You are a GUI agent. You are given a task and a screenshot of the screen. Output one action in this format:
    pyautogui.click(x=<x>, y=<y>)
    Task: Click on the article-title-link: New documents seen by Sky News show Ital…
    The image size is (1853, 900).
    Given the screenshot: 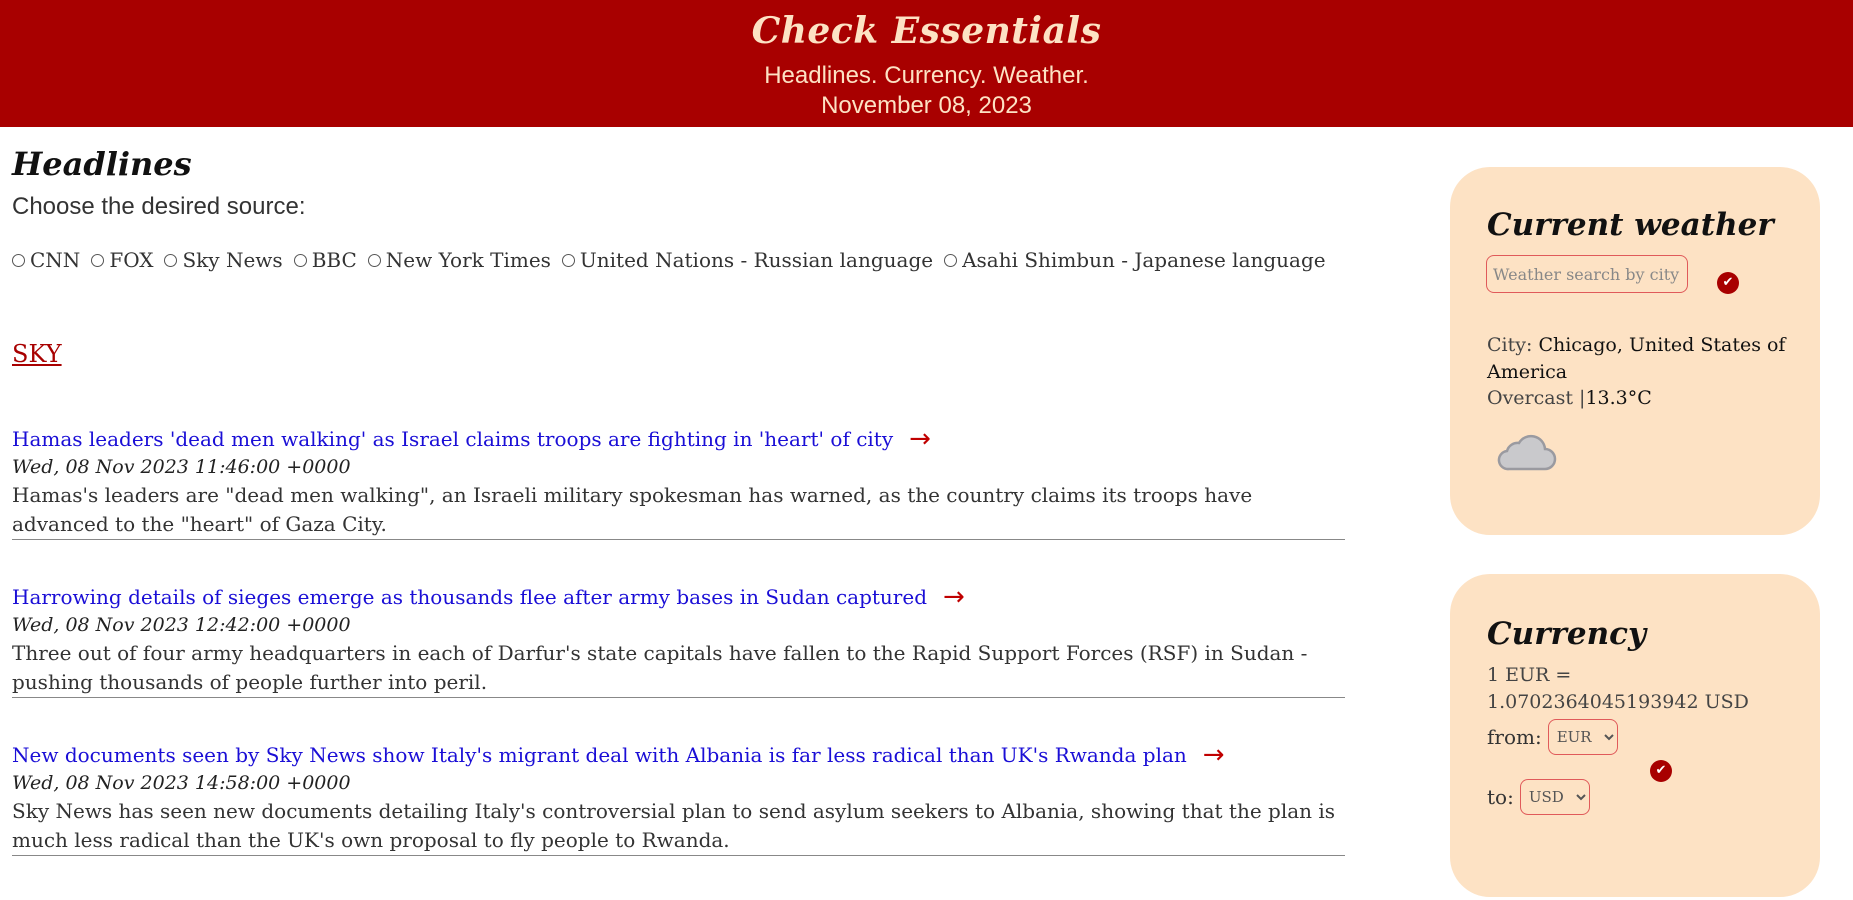 What is the action you would take?
    pyautogui.click(x=599, y=755)
    